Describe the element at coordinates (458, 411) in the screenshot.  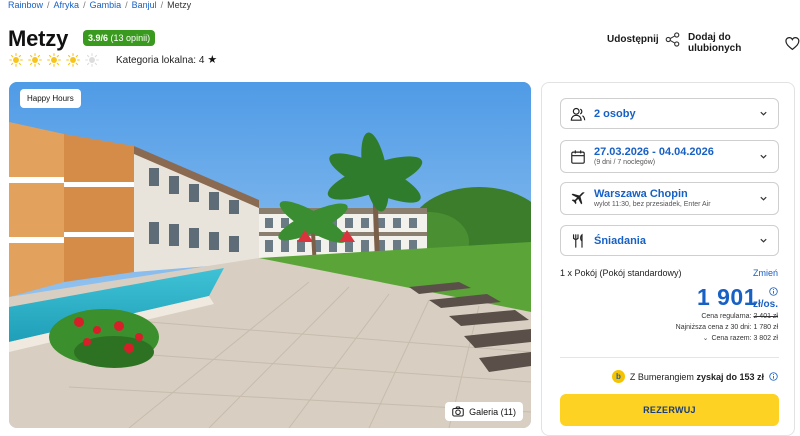
I see `camera-icon` at that location.